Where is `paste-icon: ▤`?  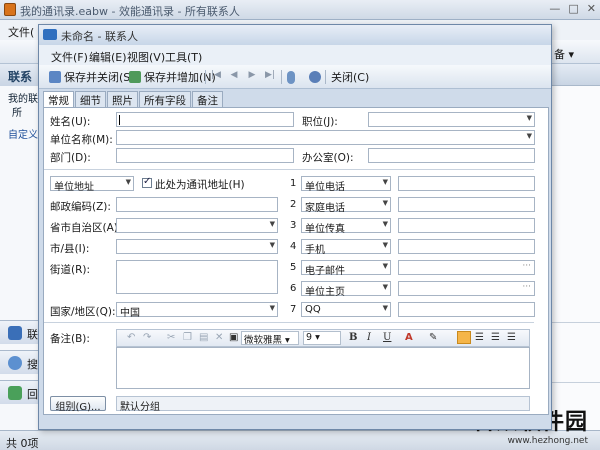 paste-icon: ▤ is located at coordinates (203, 337).